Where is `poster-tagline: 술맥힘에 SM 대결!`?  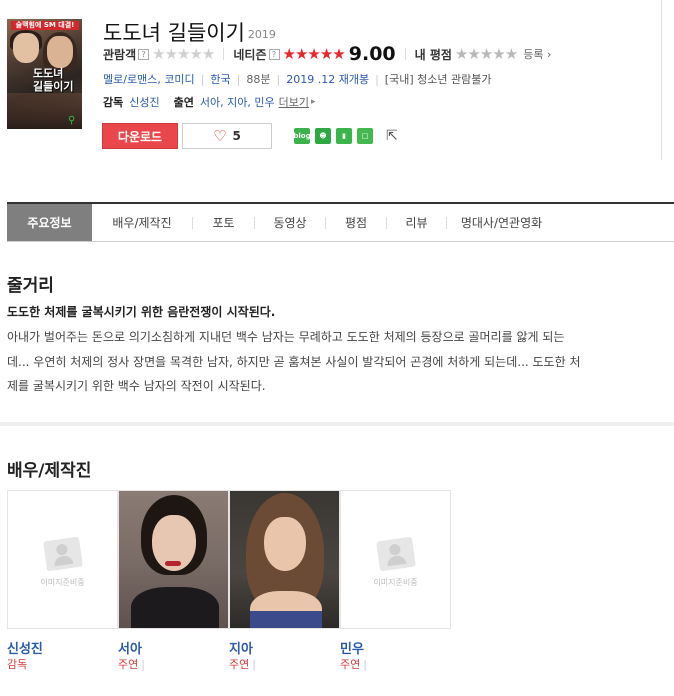
poster-tagline: 술맥힘에 SM 대결! is located at coordinates (45, 25).